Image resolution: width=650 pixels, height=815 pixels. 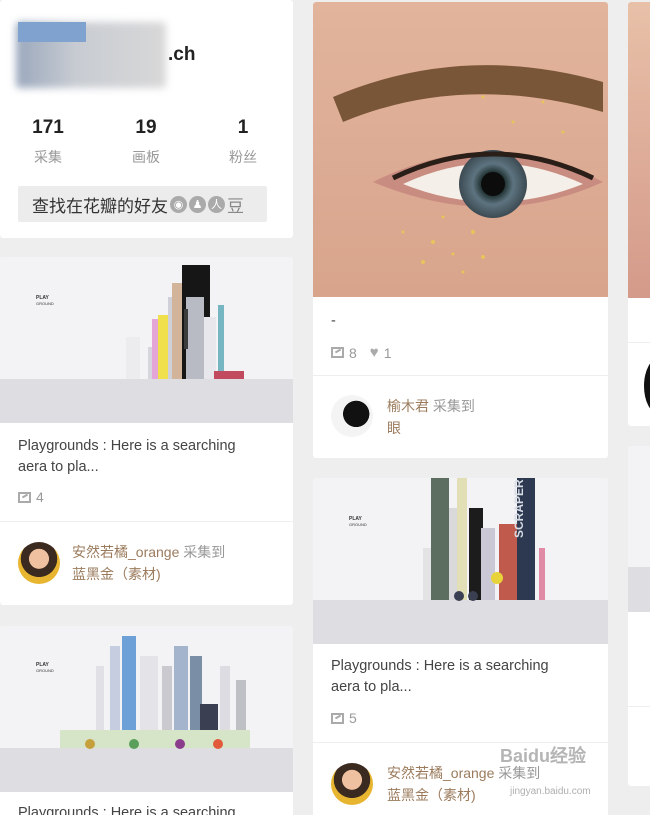 What do you see at coordinates (178, 204) in the screenshot?
I see `weibo-icon: ◉` at bounding box center [178, 204].